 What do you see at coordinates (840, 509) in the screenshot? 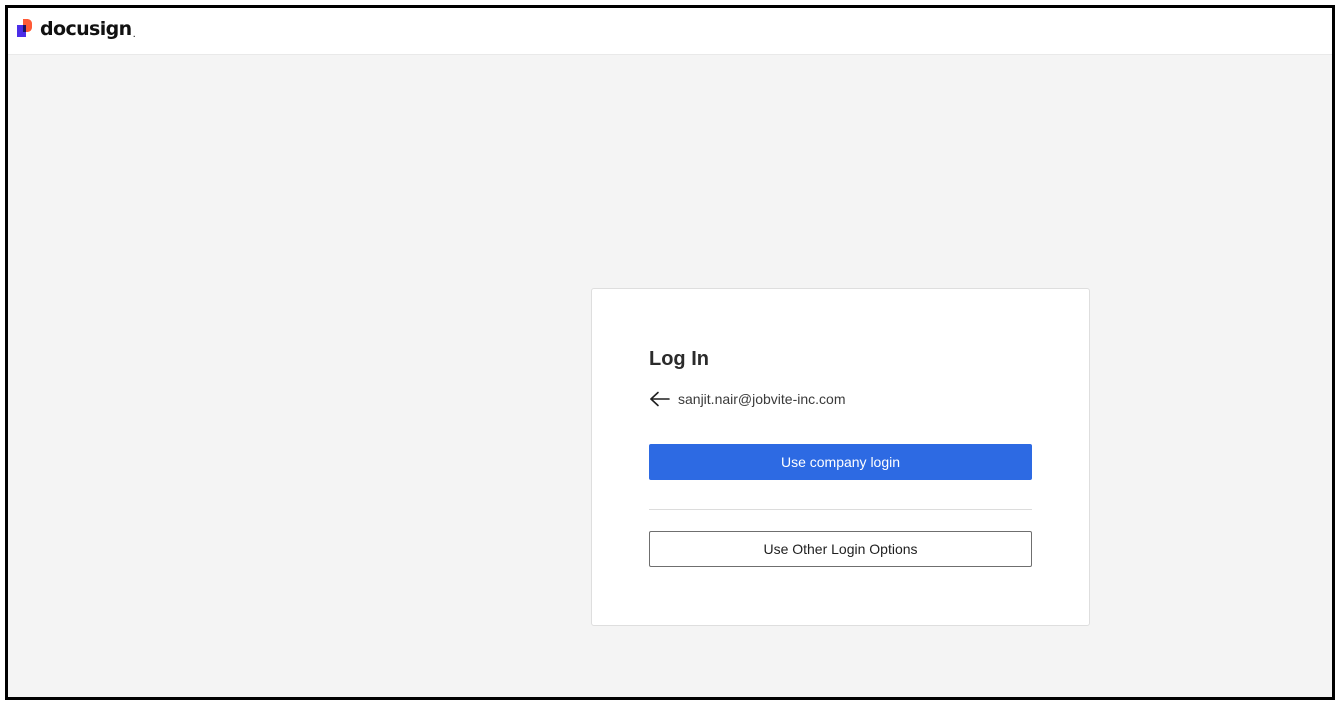
I see `divider` at bounding box center [840, 509].